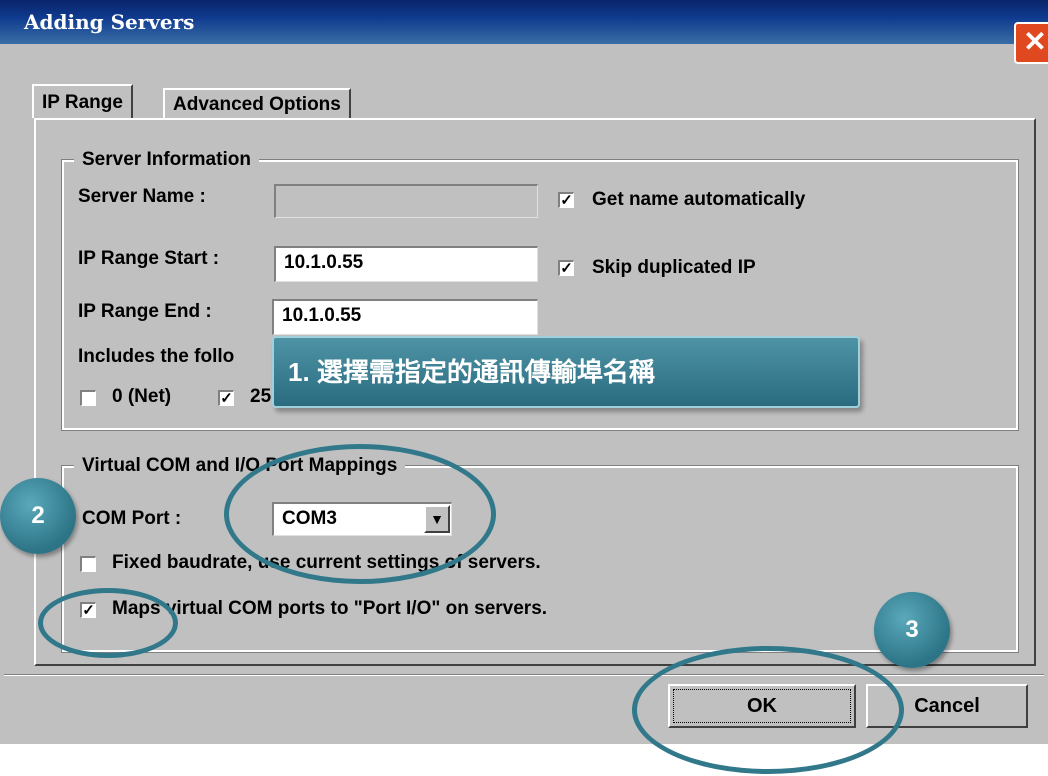 This screenshot has height=776, width=1048. I want to click on highlight-com-port-circle, so click(360, 514).